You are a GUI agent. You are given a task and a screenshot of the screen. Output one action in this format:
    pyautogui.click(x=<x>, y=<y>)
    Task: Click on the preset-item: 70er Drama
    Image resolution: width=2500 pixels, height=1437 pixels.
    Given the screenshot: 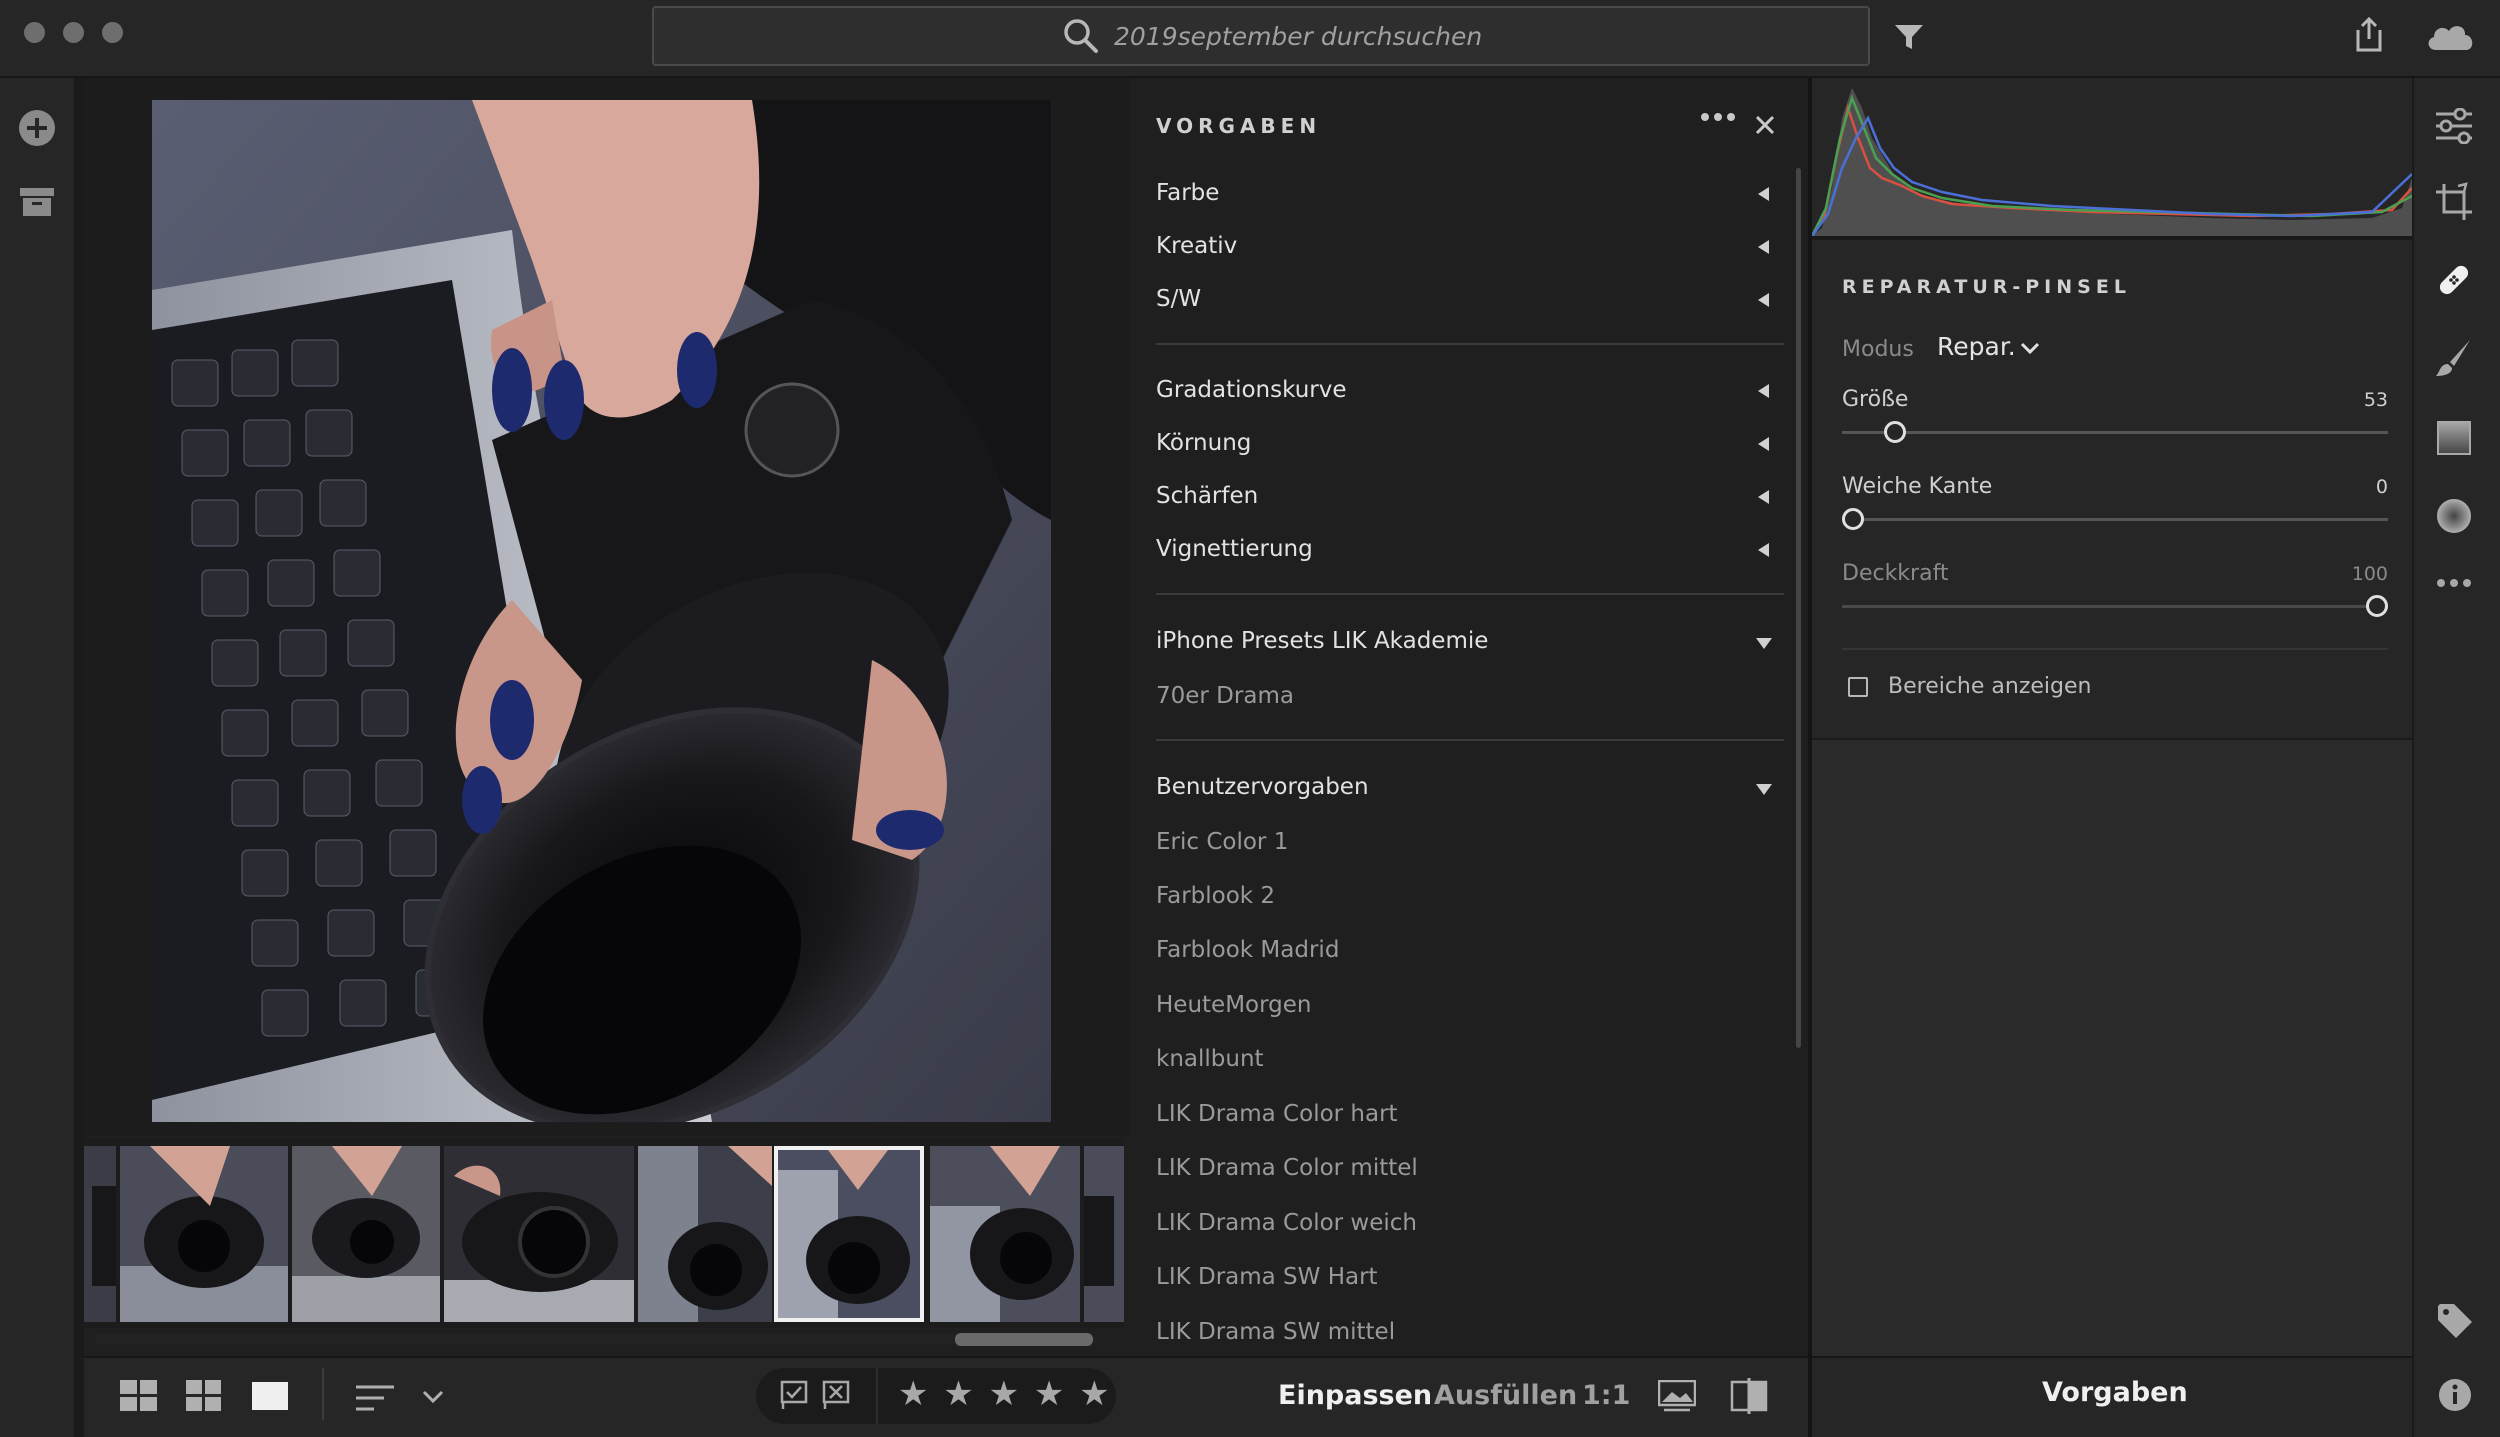 What is the action you would take?
    pyautogui.click(x=1225, y=696)
    